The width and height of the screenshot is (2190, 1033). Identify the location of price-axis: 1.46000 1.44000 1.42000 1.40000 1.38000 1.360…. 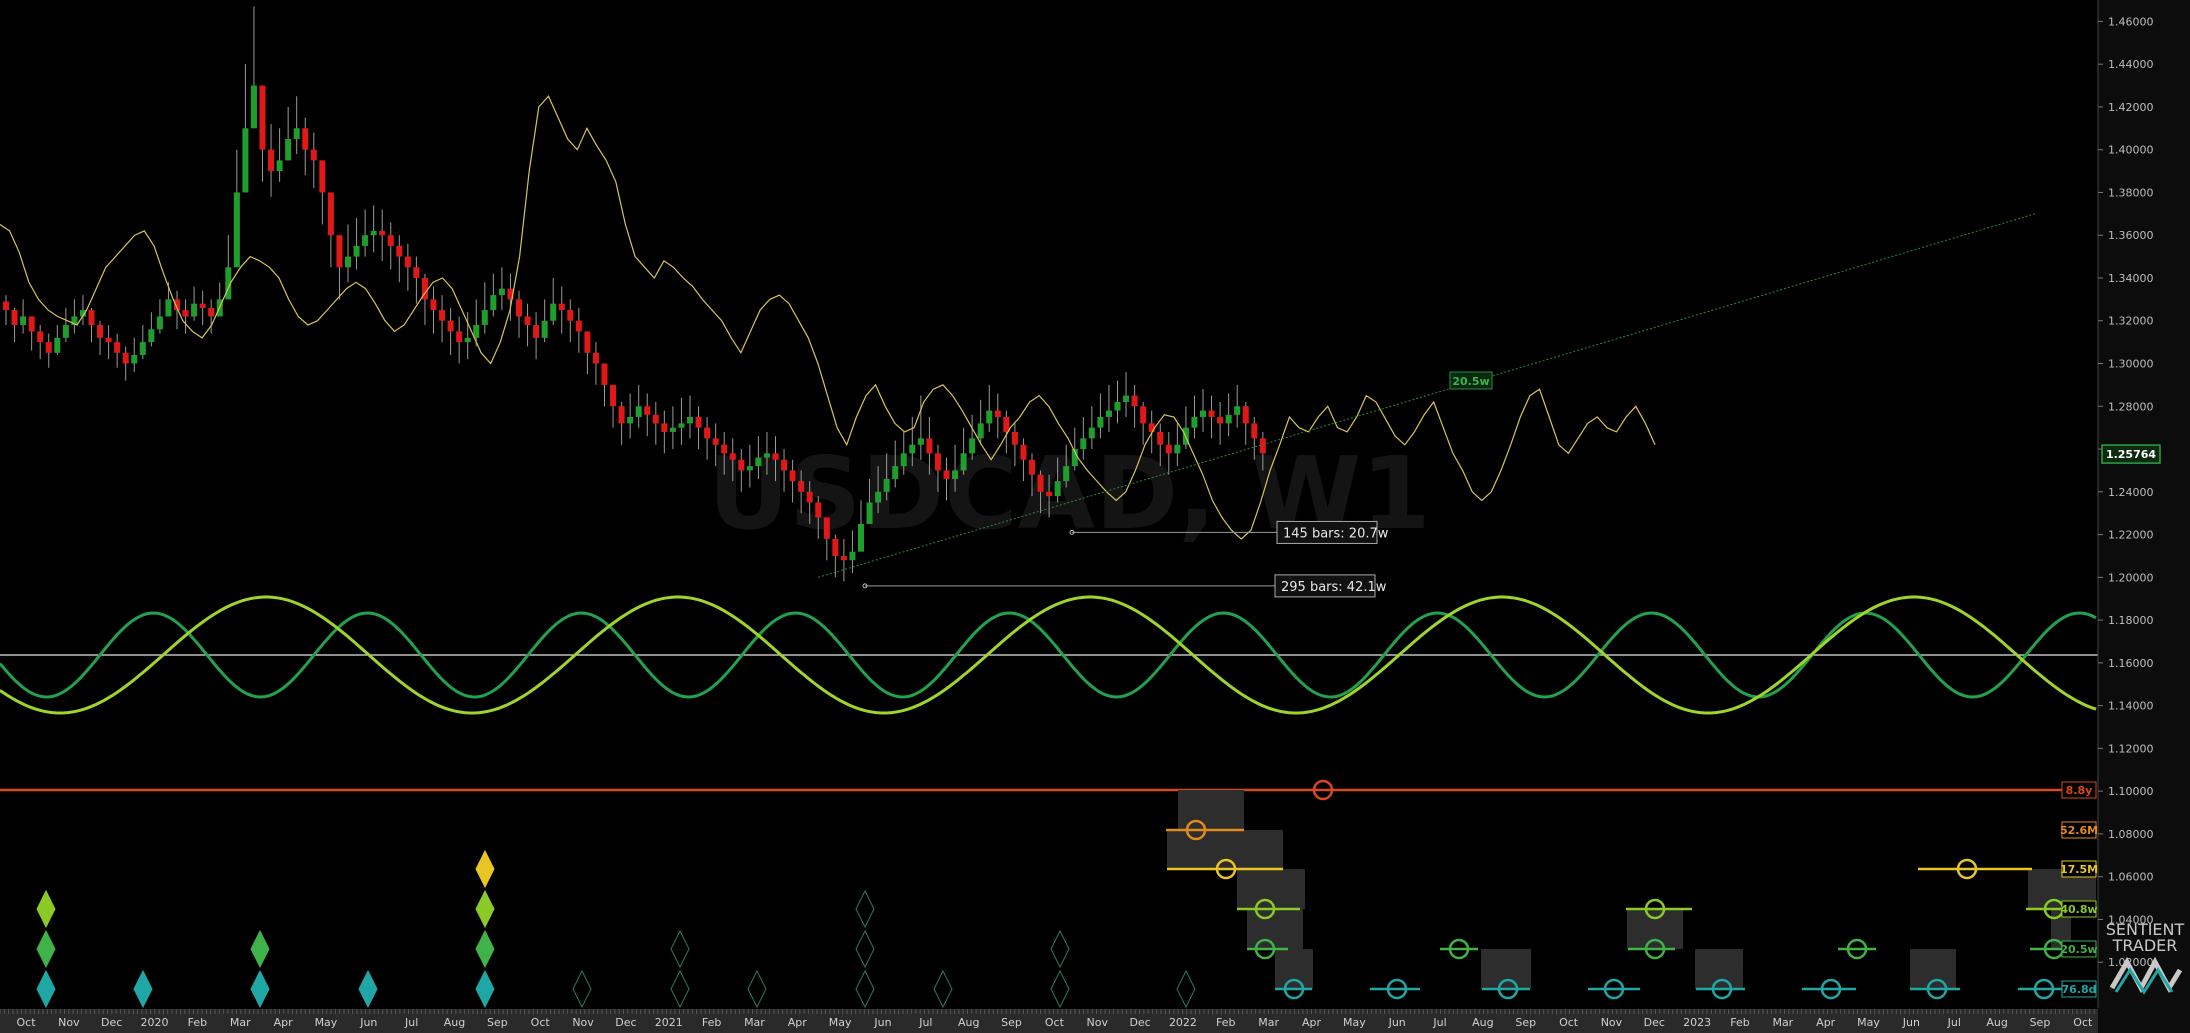
(2143, 516).